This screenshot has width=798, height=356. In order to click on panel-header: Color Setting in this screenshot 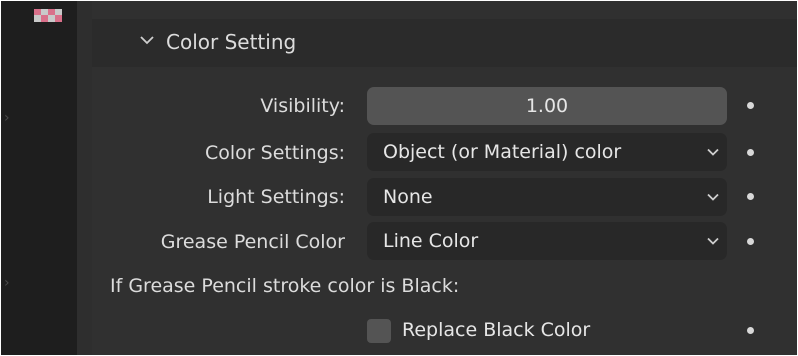, I will do `click(444, 43)`.